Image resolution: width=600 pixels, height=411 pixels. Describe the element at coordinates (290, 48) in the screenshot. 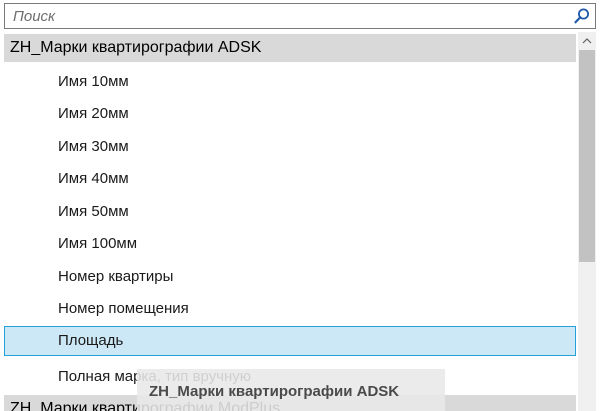

I see `group-header: ZH_Марки квартирографии ADSK` at that location.